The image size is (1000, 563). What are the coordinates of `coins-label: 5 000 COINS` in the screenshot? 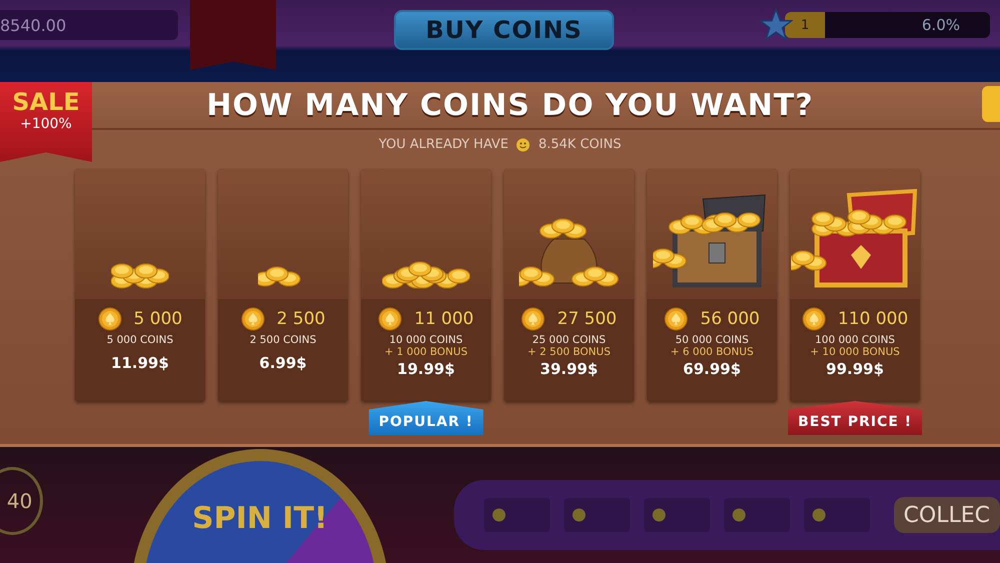 It's located at (140, 340).